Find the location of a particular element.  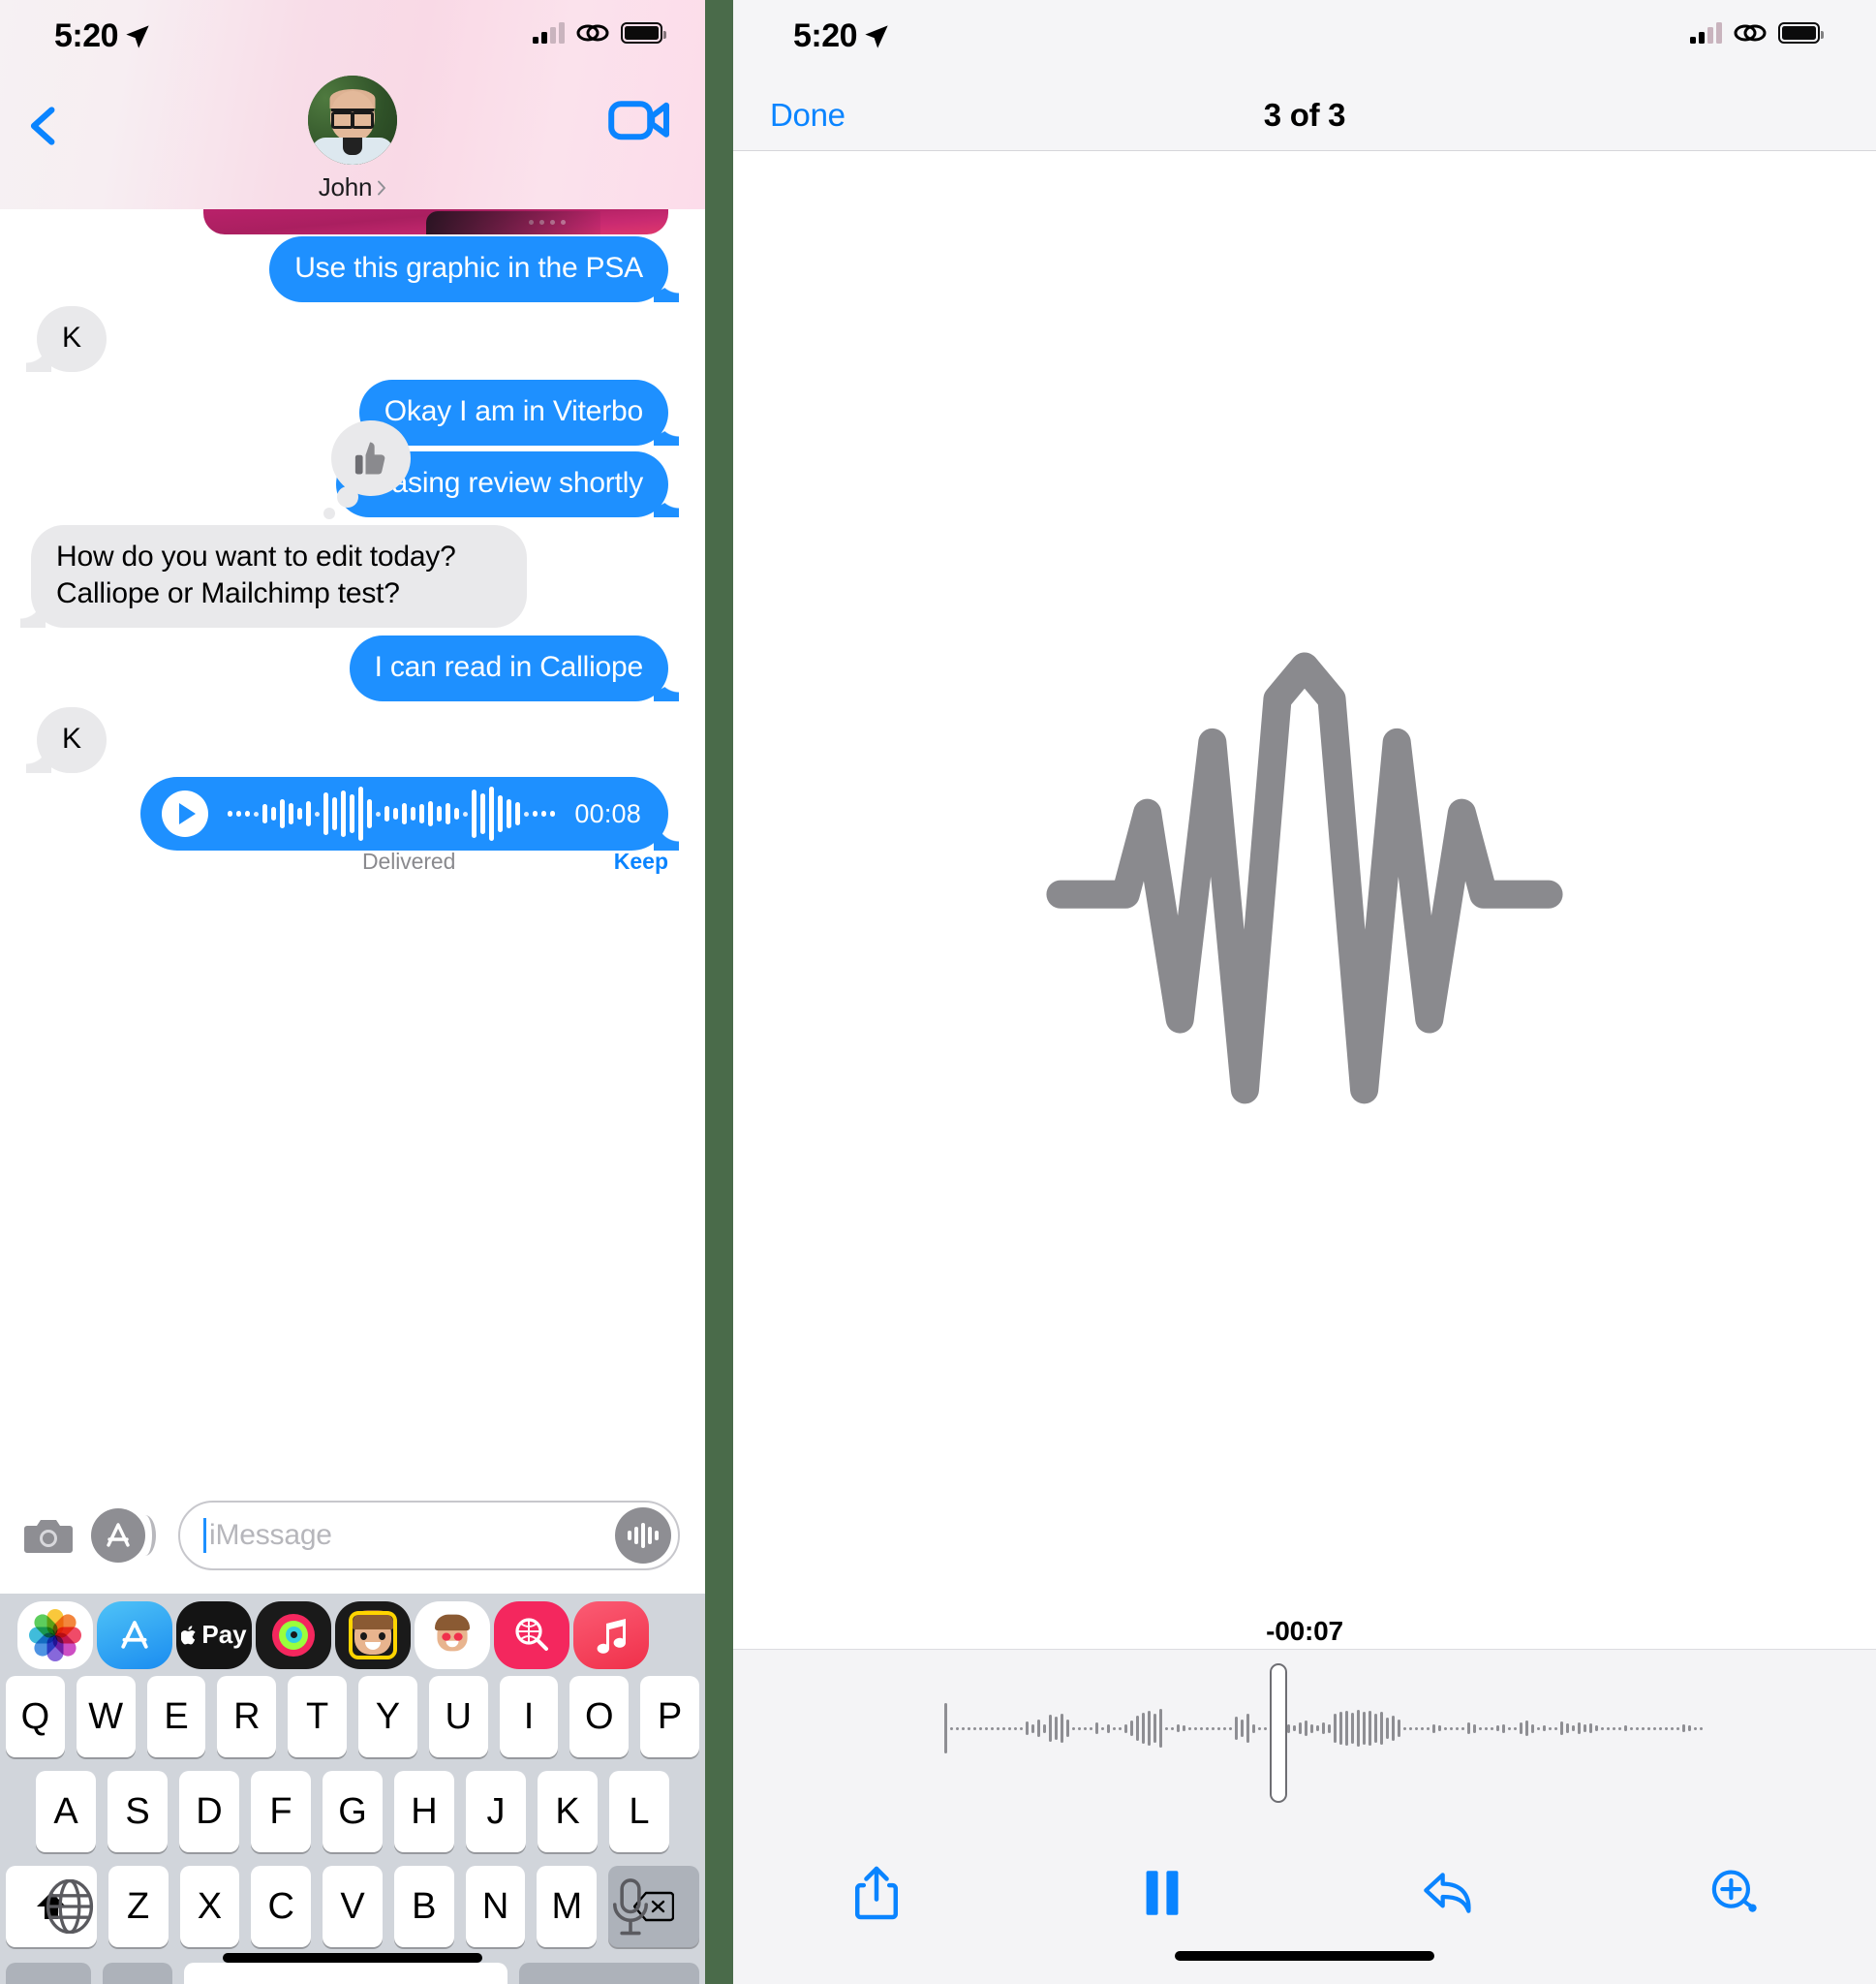

chevron-right-icon is located at coordinates (382, 187).